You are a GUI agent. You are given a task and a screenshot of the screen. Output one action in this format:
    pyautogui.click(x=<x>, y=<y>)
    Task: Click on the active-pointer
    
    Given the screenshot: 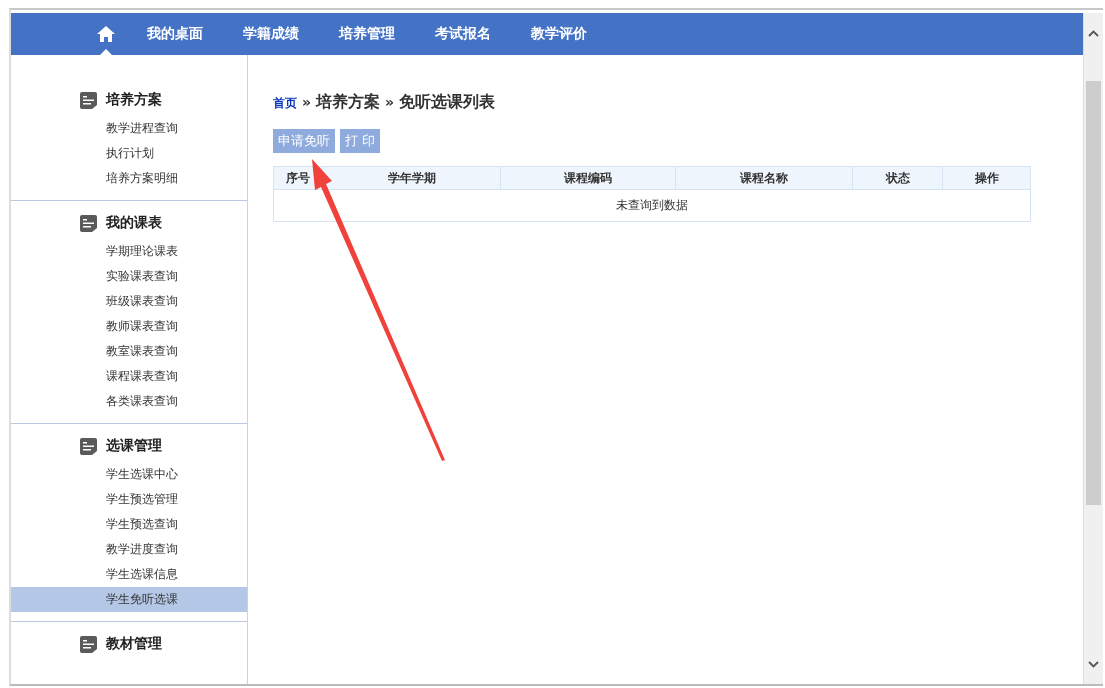 What is the action you would take?
    pyautogui.click(x=106, y=52)
    